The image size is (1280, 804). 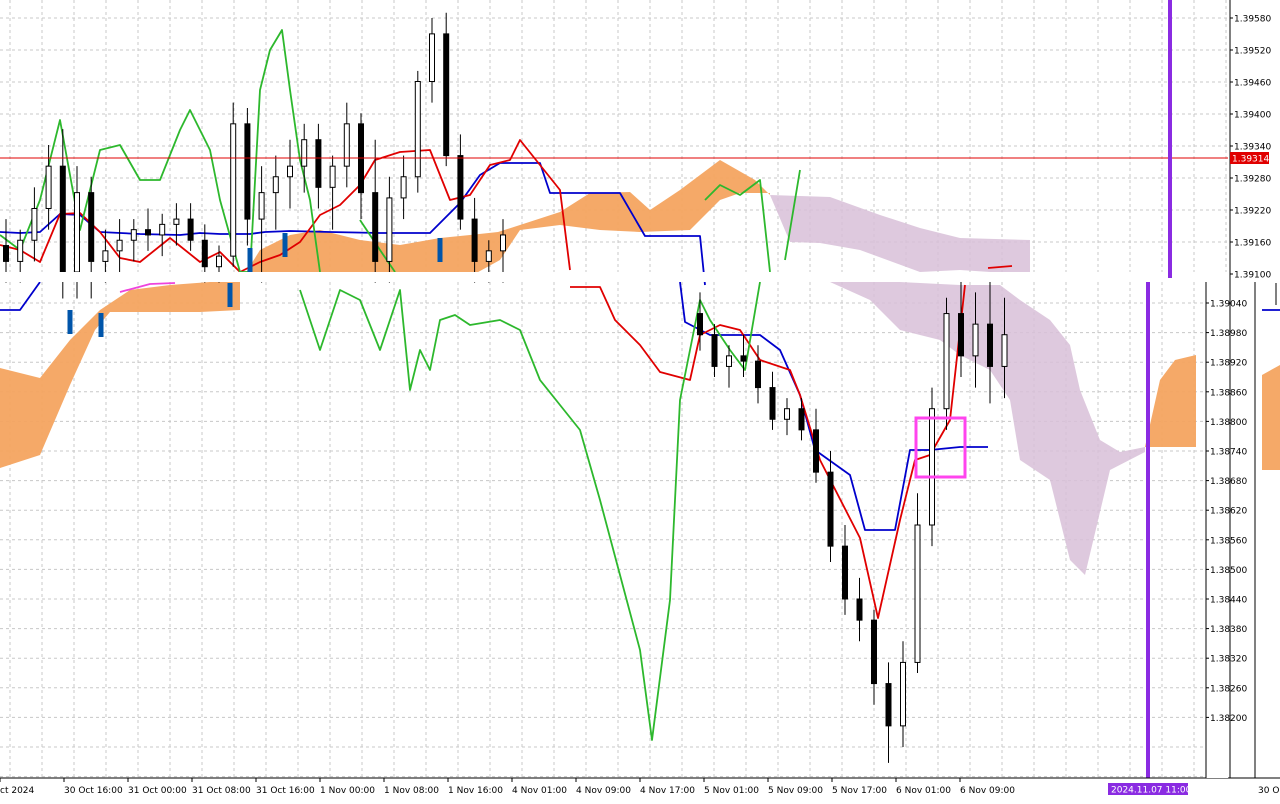 What do you see at coordinates (1228, 660) in the screenshot?
I see `y-tick-label: 1.38320` at bounding box center [1228, 660].